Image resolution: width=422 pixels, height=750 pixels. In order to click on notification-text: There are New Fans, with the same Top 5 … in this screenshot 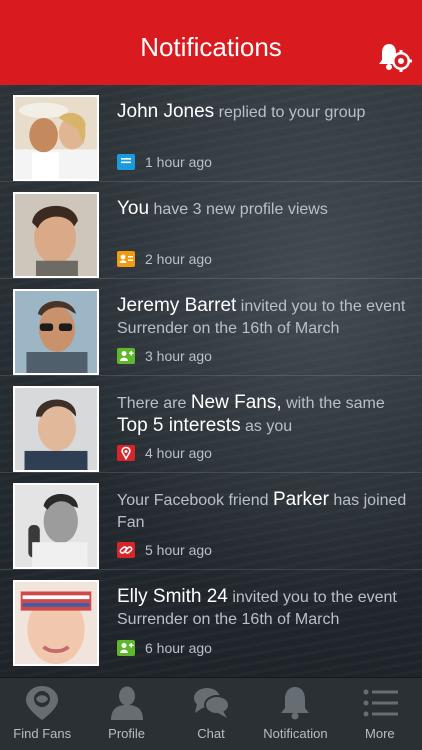, I will do `click(264, 415)`.